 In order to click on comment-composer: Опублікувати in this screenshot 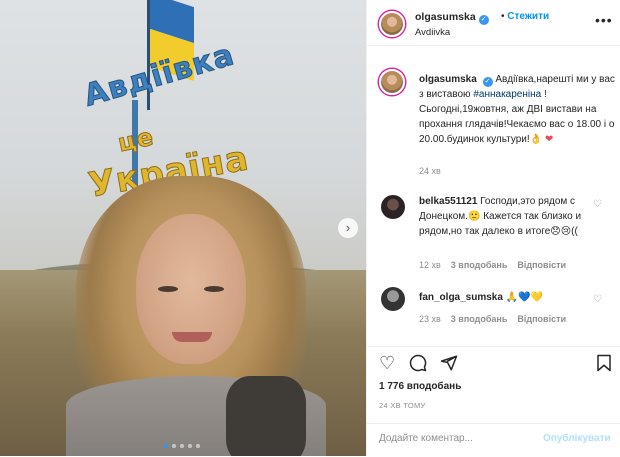, I will do `click(493, 440)`.